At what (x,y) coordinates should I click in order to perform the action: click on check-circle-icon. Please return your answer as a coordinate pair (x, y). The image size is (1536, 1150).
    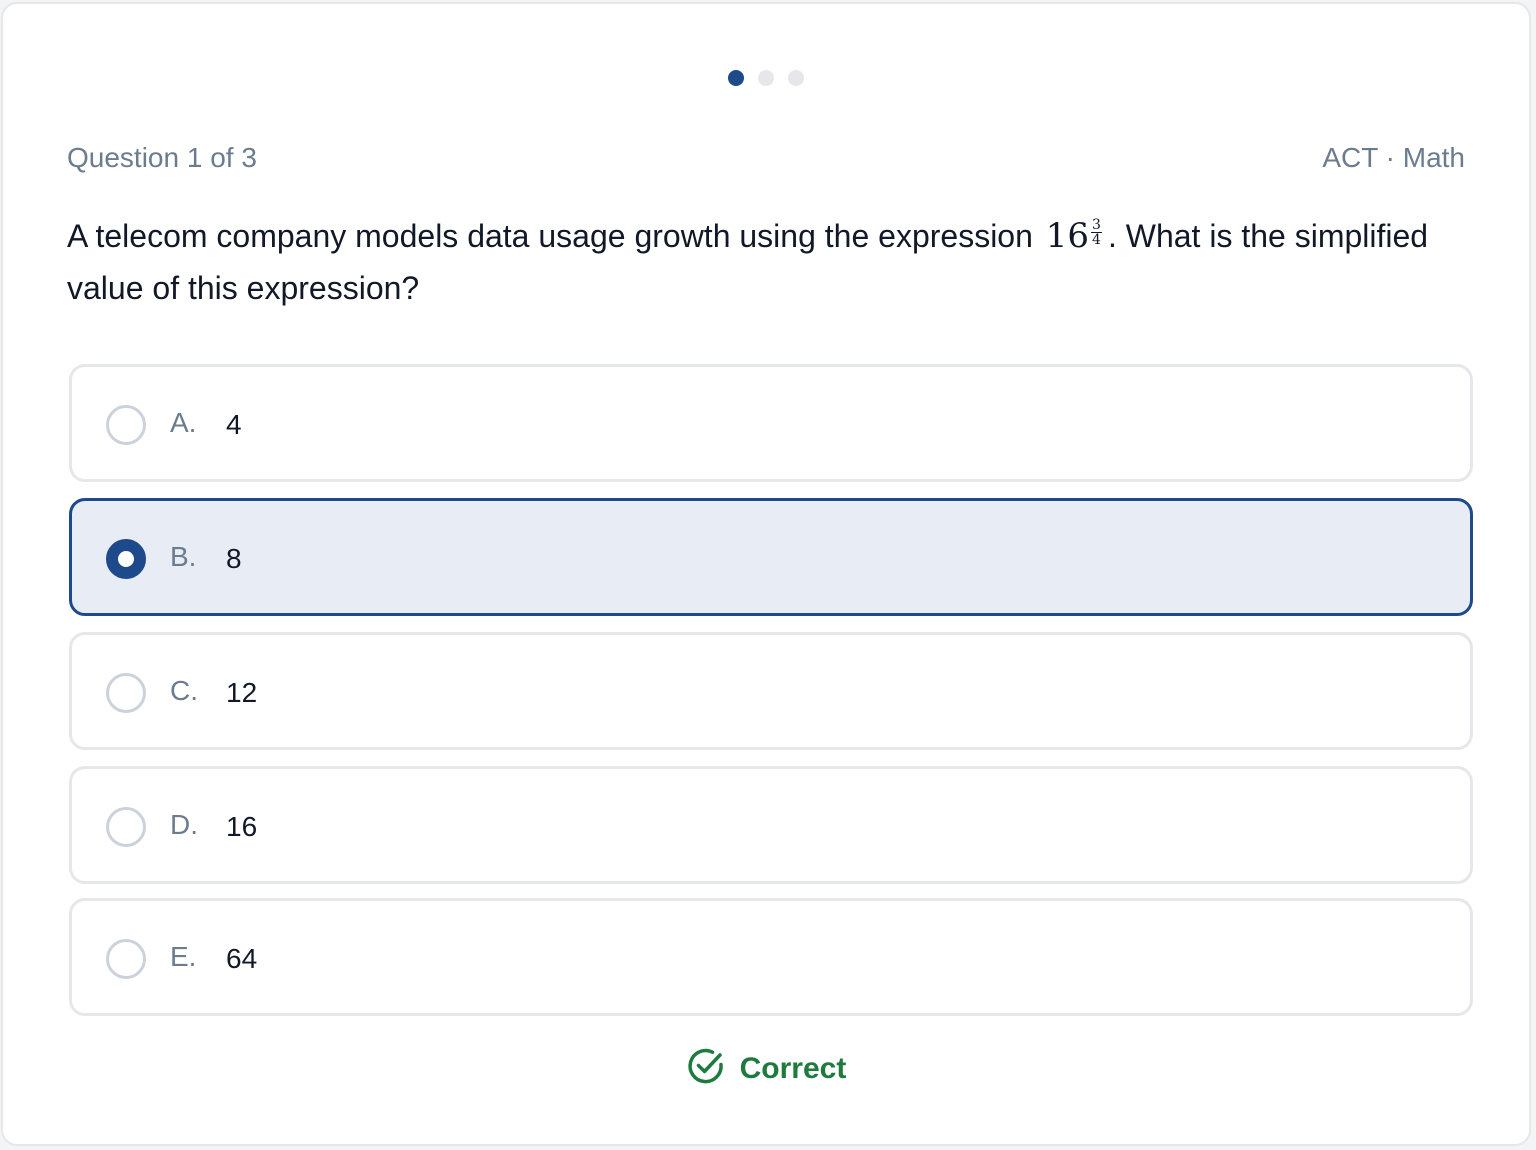
    Looking at the image, I should click on (706, 1068).